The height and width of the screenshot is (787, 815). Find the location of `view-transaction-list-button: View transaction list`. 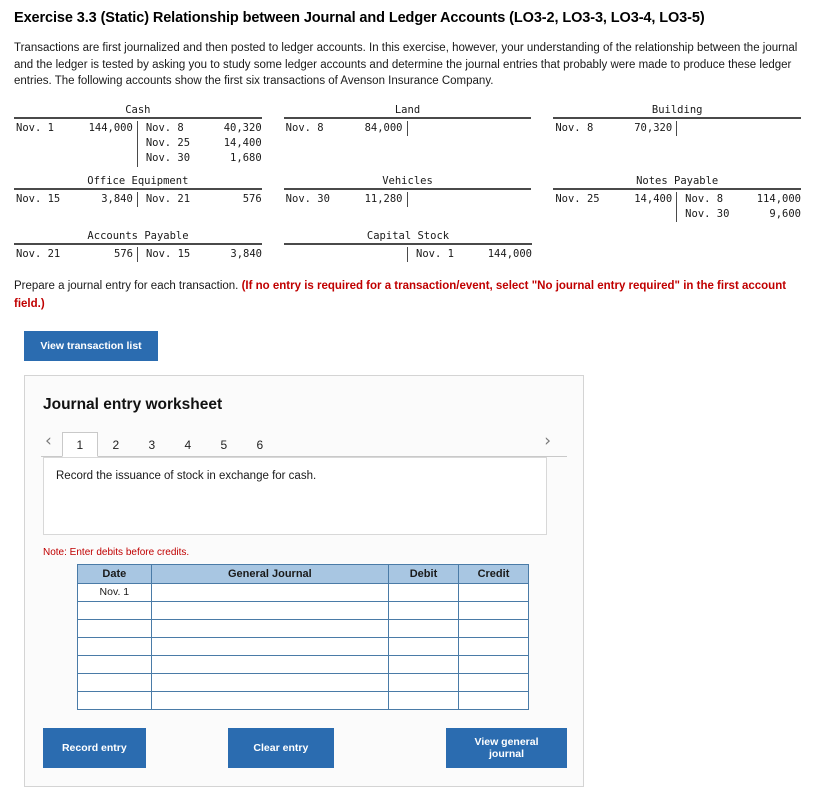

view-transaction-list-button: View transaction list is located at coordinates (91, 345).